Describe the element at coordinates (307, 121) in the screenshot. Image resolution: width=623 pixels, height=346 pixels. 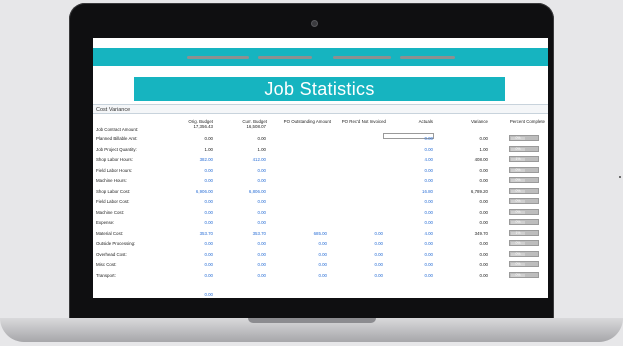
I see `col-po-outstanding: PO Outstanding Amount` at that location.